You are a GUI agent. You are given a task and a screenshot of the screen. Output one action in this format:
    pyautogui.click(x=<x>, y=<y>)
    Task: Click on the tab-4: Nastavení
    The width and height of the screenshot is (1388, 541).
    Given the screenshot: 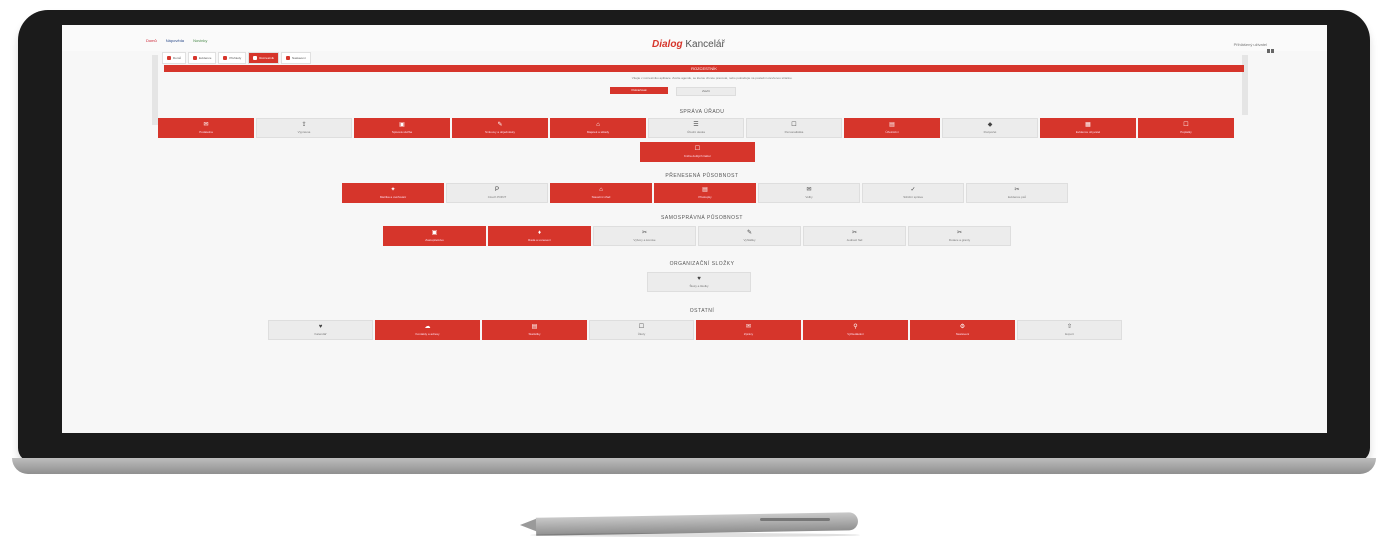 What is the action you would take?
    pyautogui.click(x=296, y=58)
    